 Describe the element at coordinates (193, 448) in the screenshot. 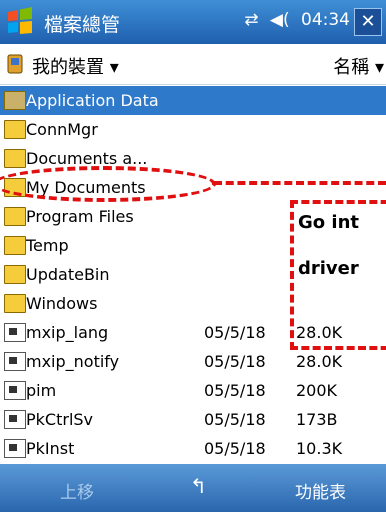

I see `list-item: PkInst 05/5/18 10.3K` at that location.